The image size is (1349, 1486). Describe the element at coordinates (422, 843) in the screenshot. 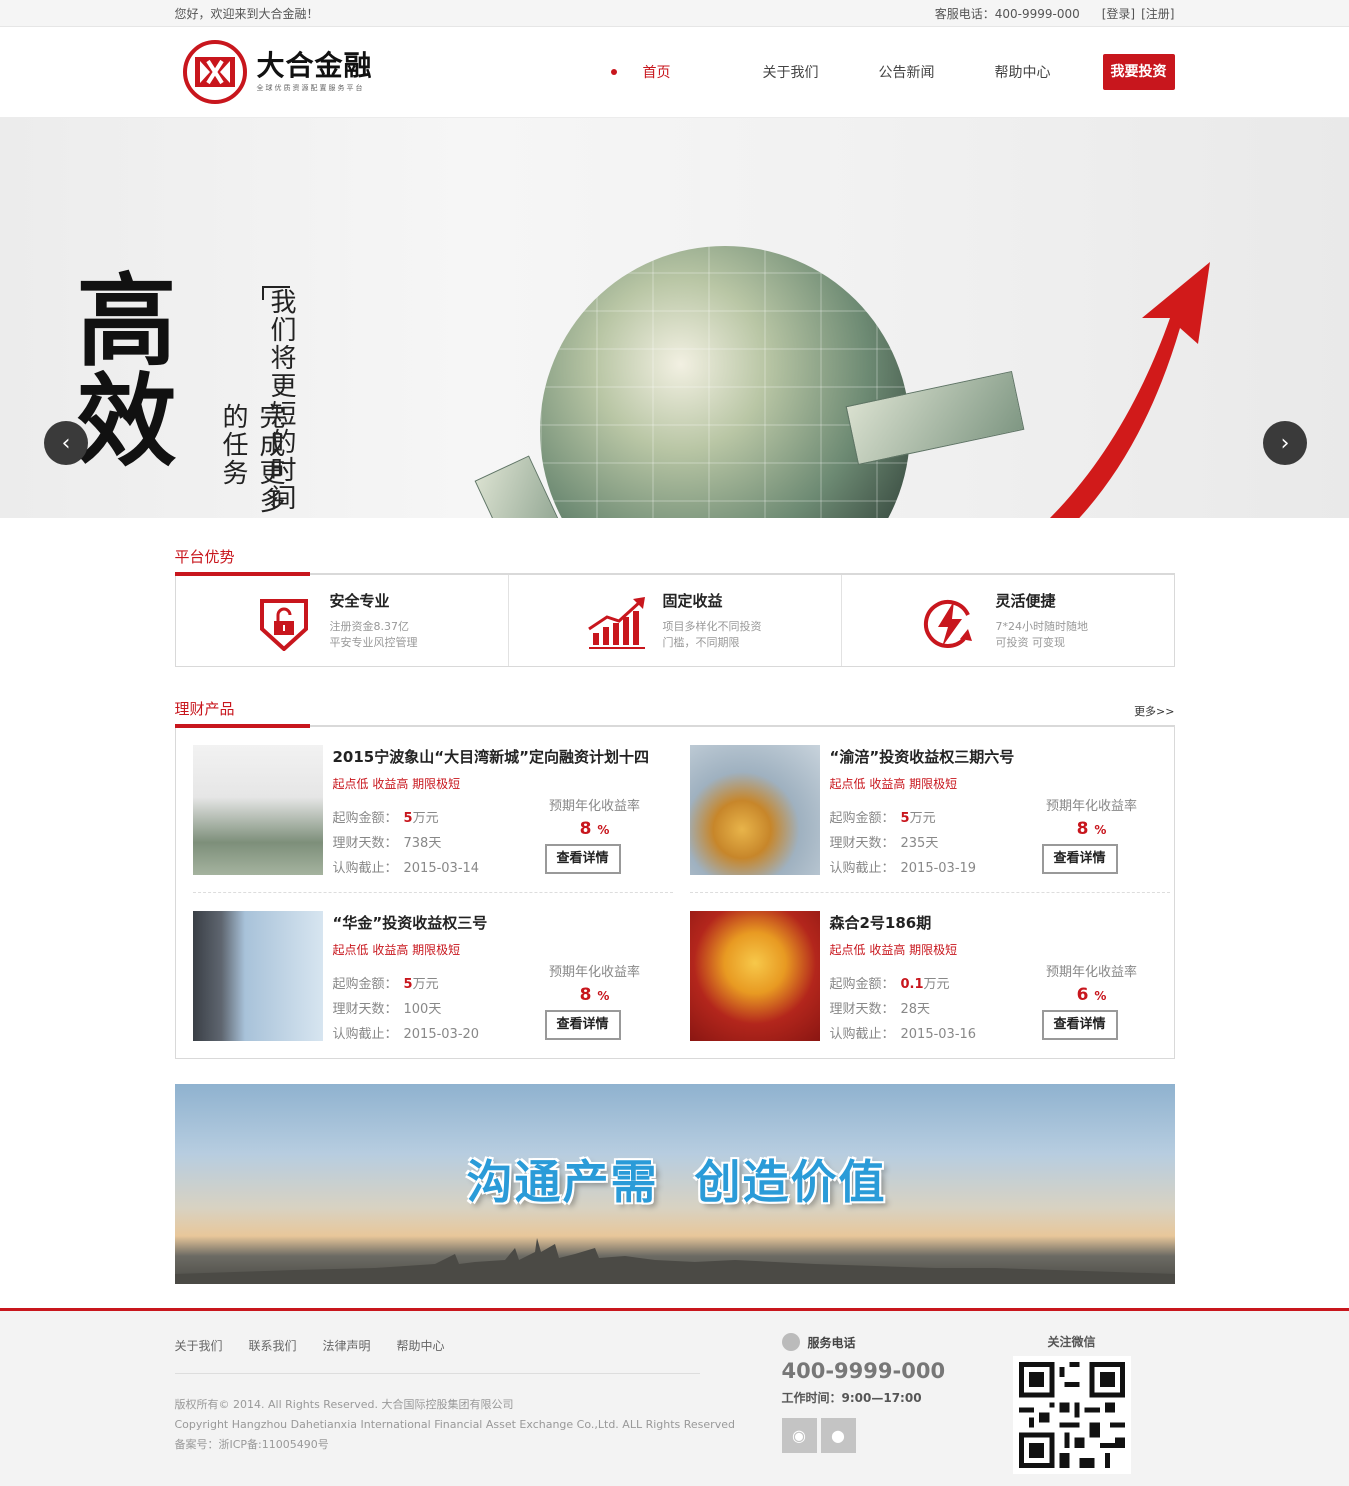

I see `days-value: 738天` at that location.